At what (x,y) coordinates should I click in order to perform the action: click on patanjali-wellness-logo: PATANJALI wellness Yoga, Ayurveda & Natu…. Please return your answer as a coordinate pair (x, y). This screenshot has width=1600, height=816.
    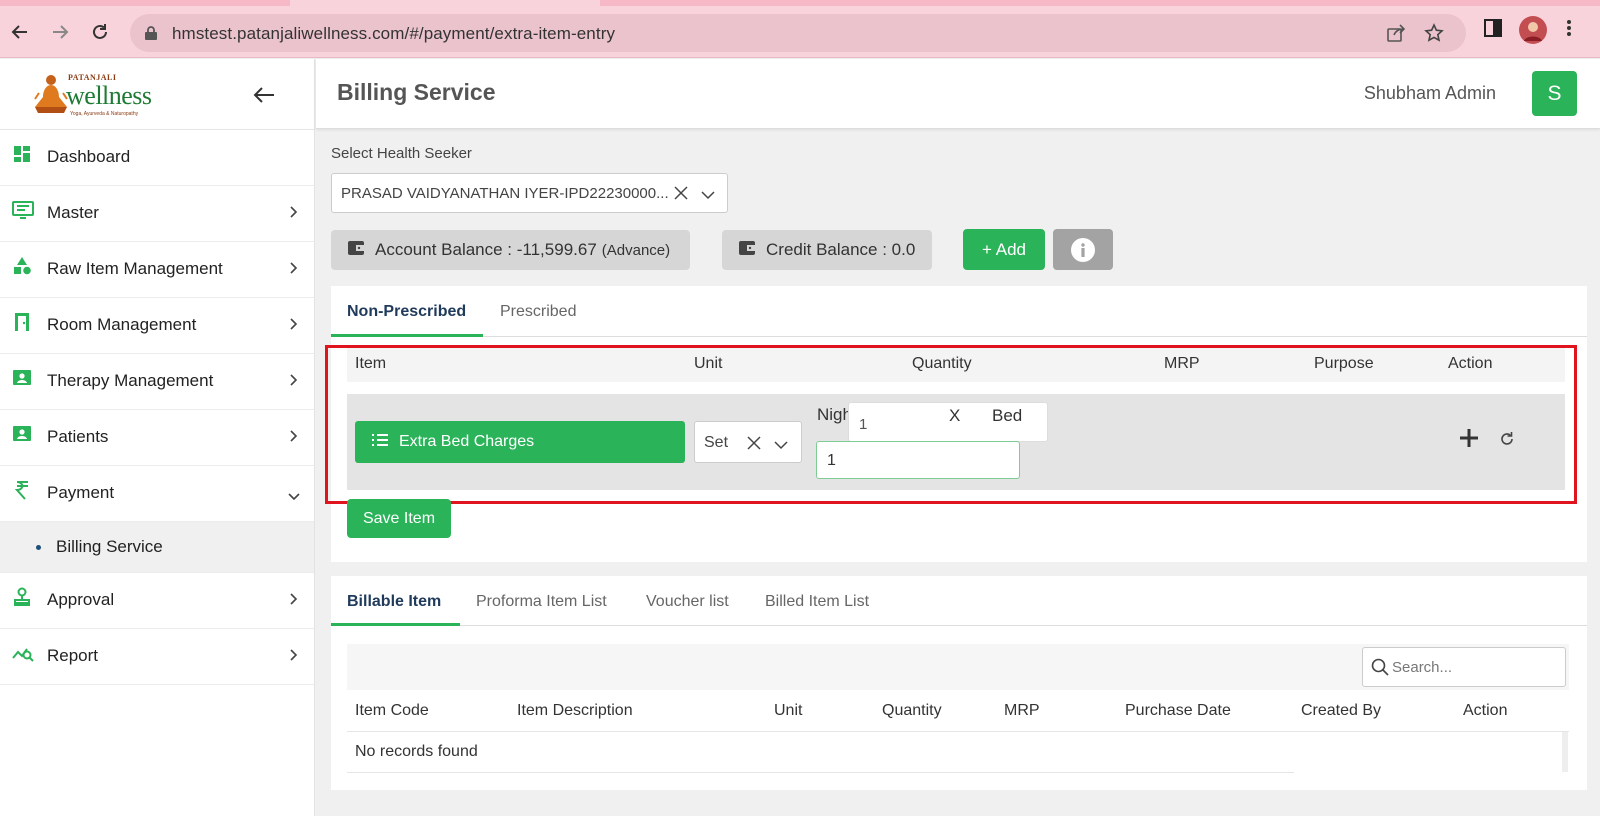
    Looking at the image, I should click on (99, 95).